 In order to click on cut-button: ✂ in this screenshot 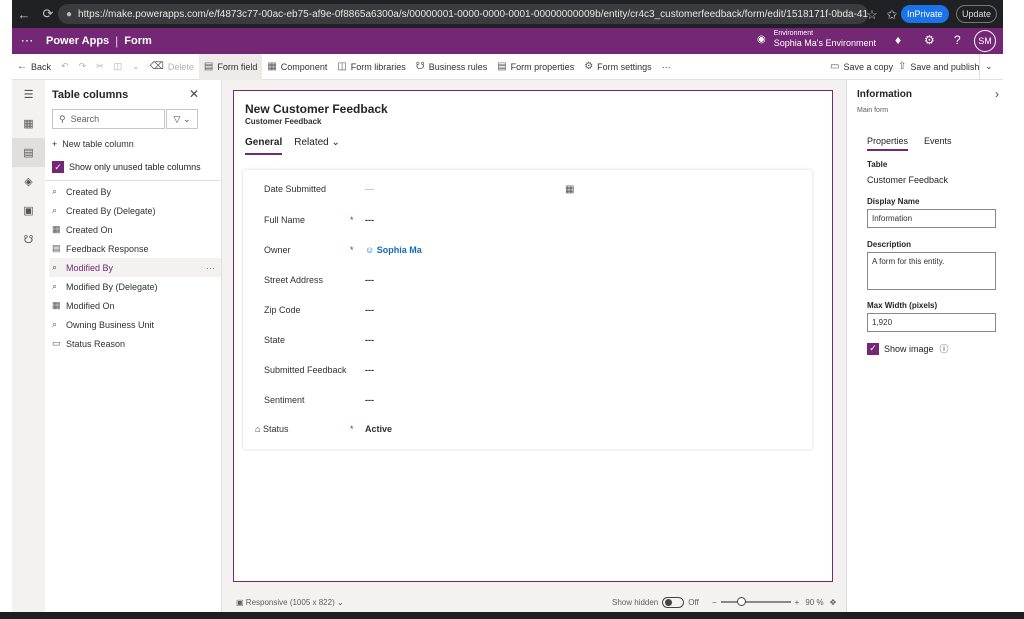, I will do `click(100, 67)`.